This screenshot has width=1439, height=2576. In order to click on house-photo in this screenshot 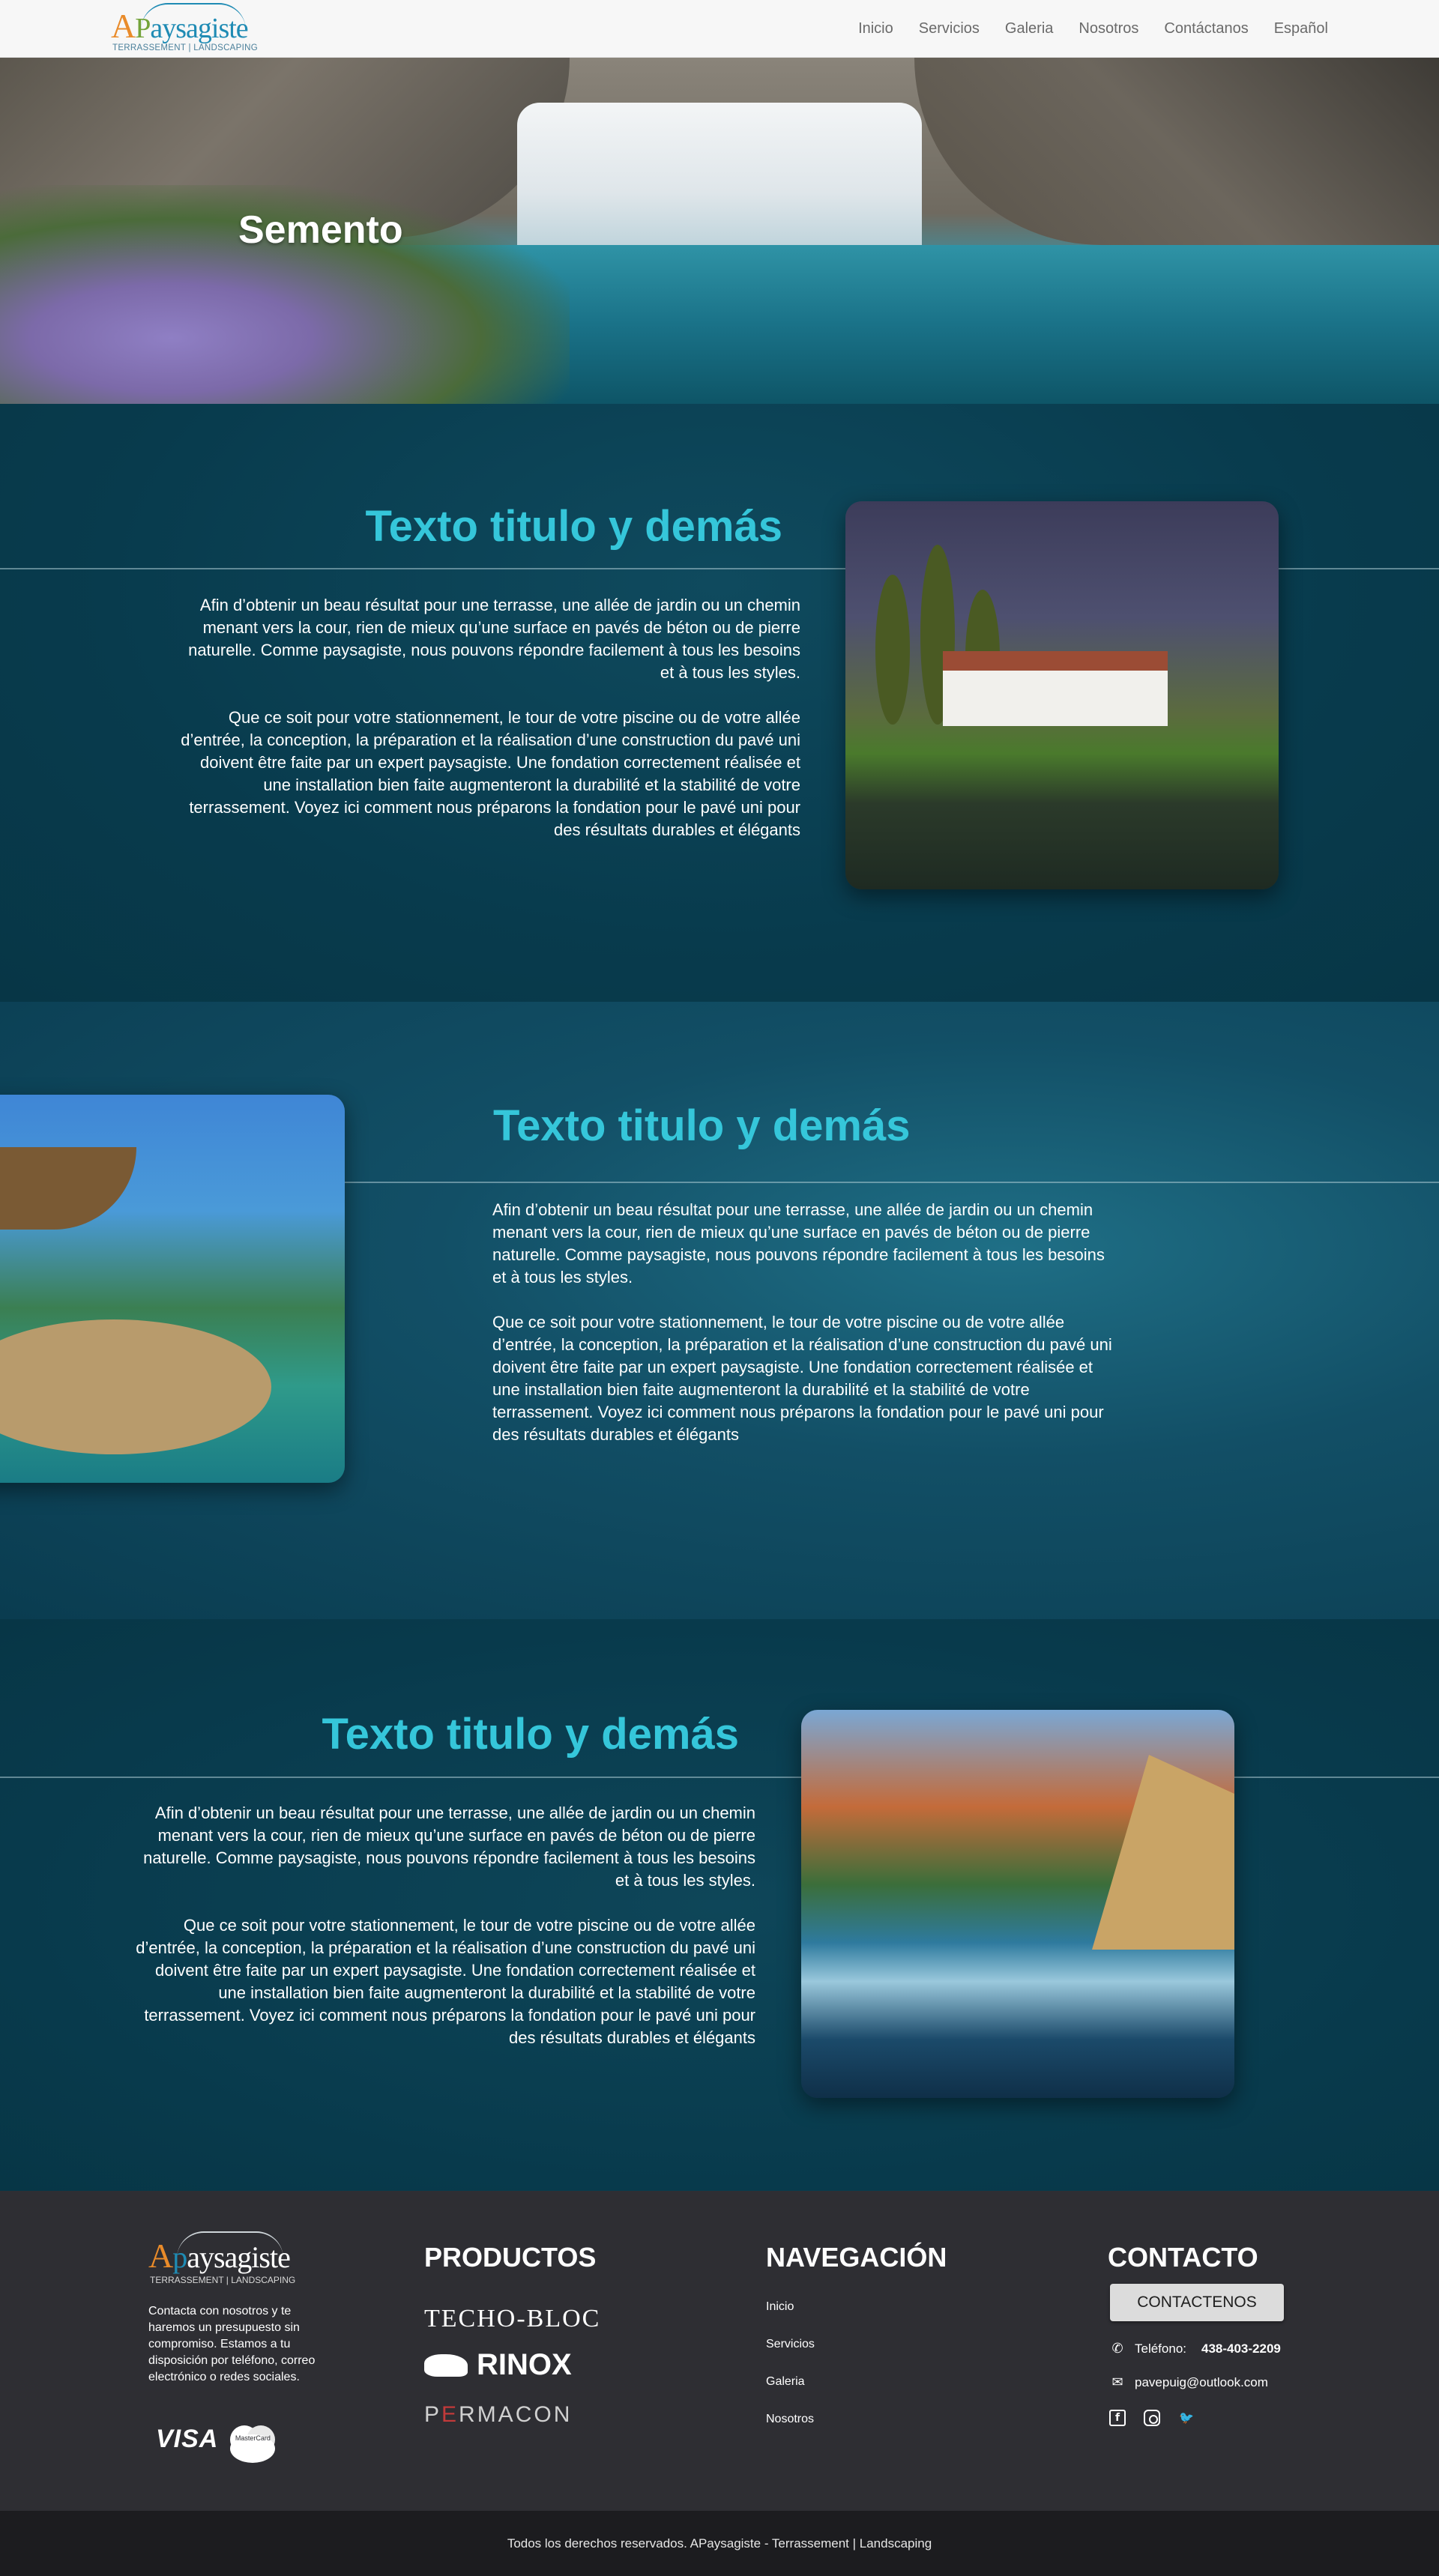, I will do `click(1062, 695)`.